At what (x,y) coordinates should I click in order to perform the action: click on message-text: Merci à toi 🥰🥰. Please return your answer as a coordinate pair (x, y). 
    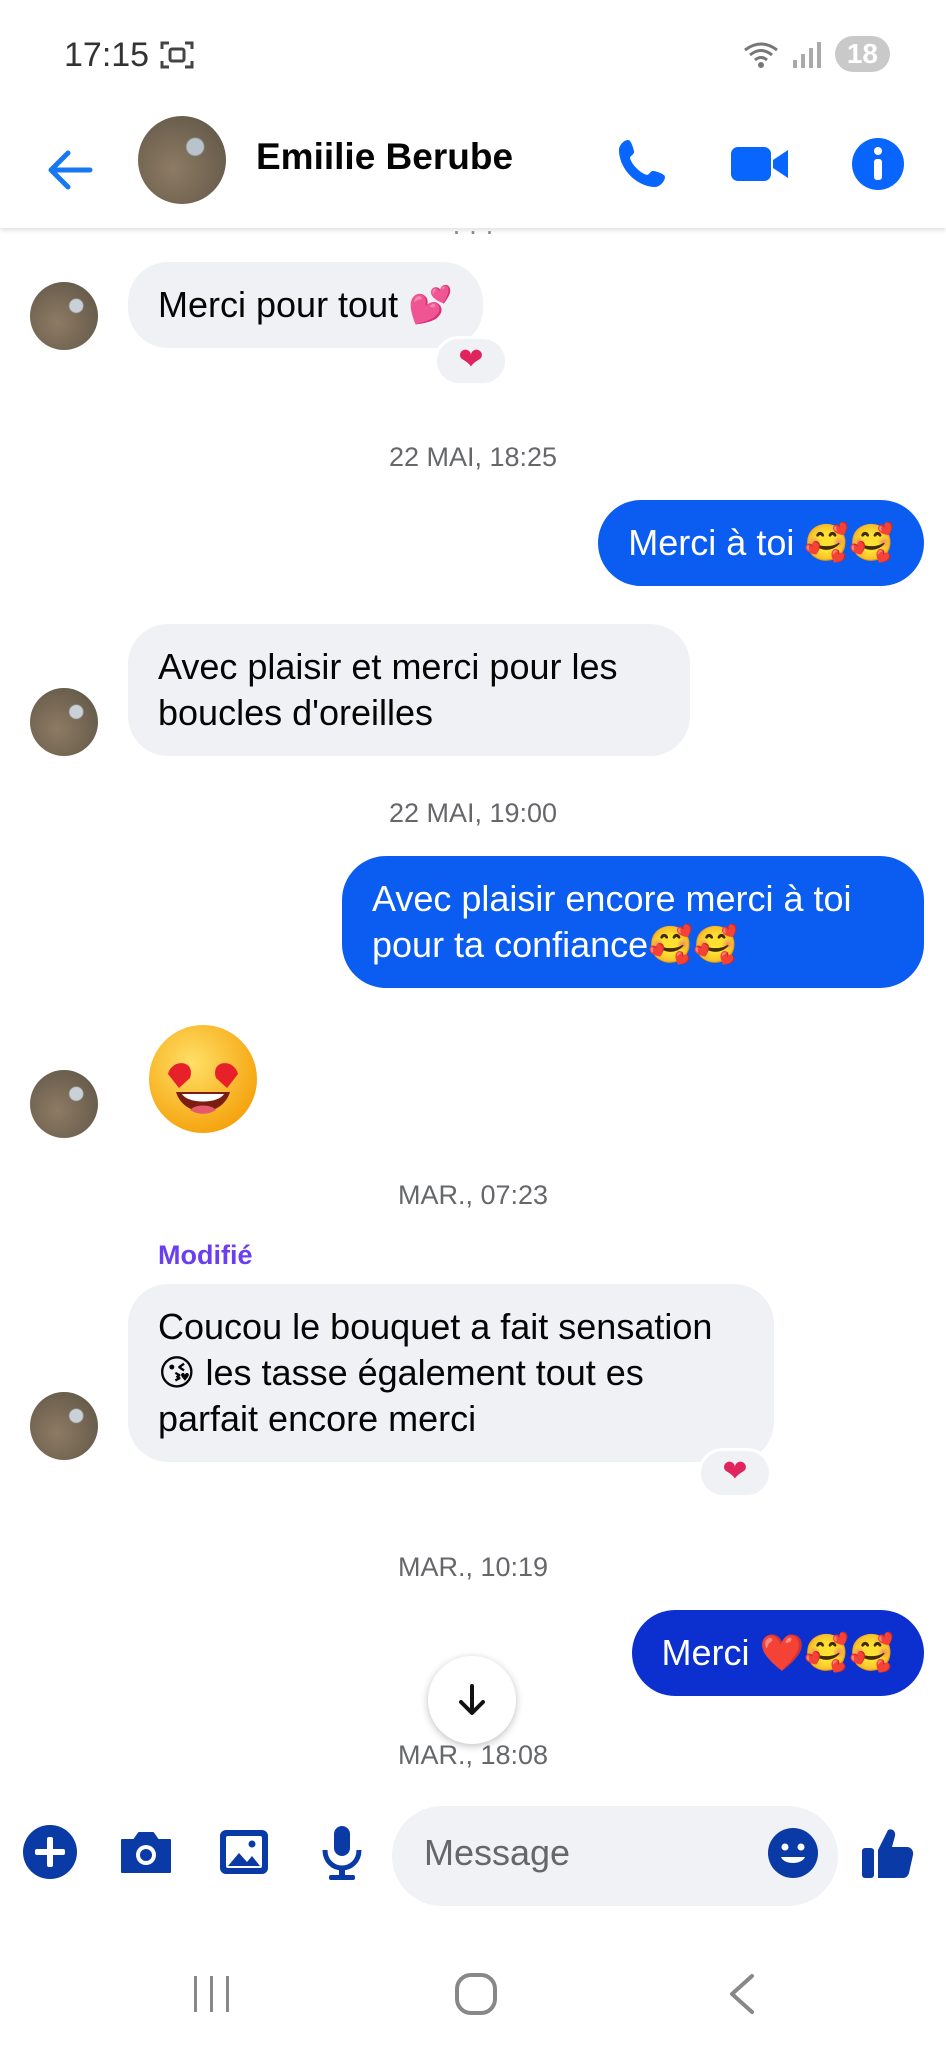
    Looking at the image, I should click on (761, 542).